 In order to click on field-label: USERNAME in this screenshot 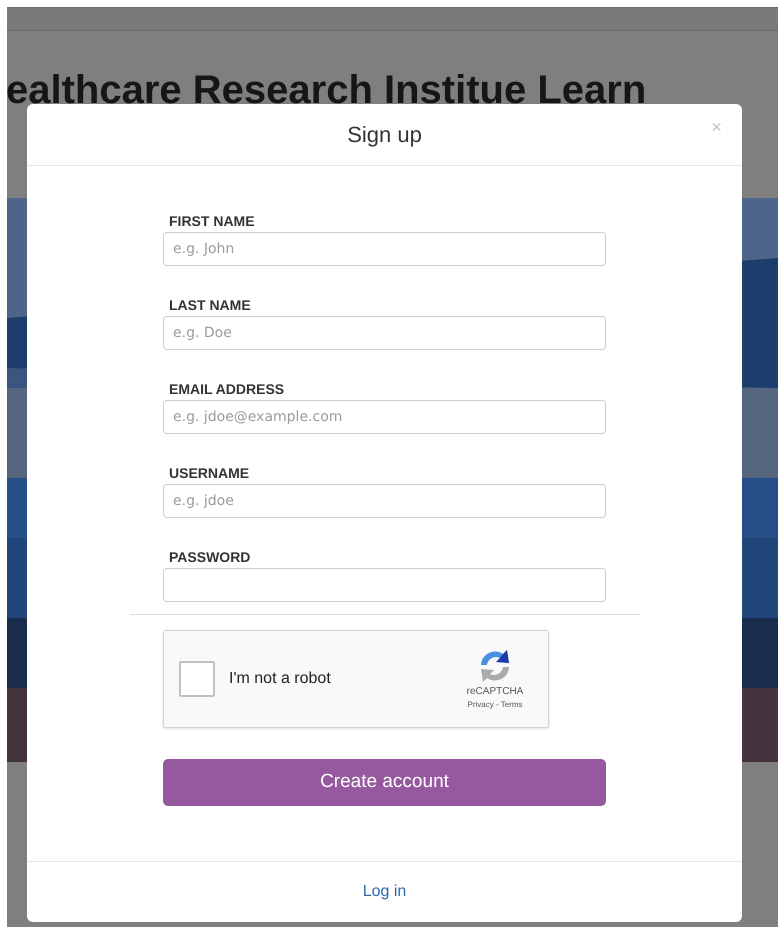, I will do `click(209, 473)`.